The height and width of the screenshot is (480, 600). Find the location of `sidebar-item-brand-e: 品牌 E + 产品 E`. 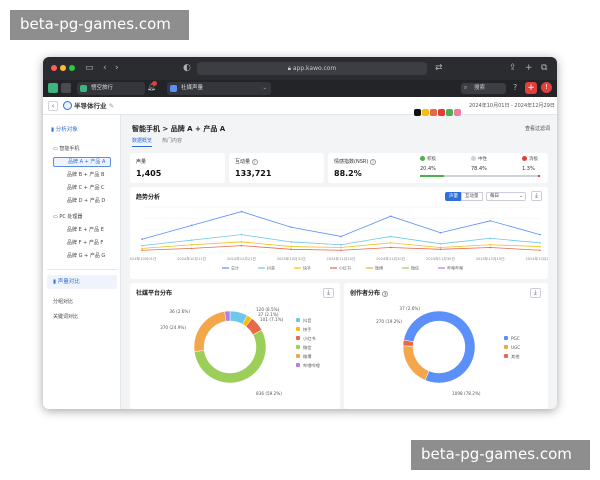

sidebar-item-brand-e: 品牌 E + 产品 E is located at coordinates (82, 230).